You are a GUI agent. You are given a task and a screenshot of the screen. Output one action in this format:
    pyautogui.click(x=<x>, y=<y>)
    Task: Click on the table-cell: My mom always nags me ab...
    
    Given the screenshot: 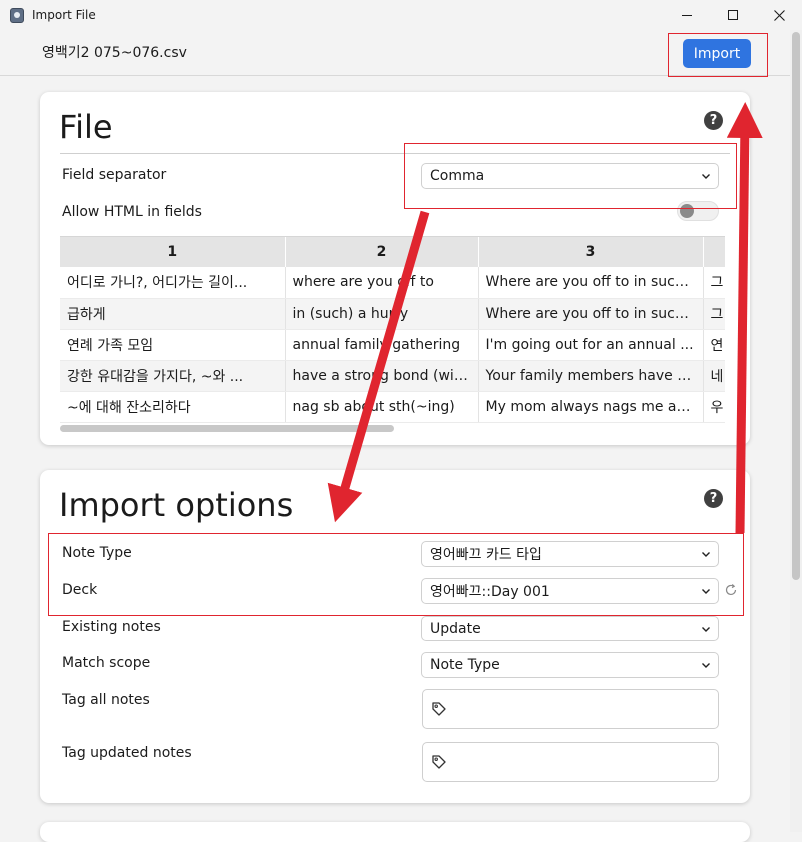 What is the action you would take?
    pyautogui.click(x=591, y=407)
    